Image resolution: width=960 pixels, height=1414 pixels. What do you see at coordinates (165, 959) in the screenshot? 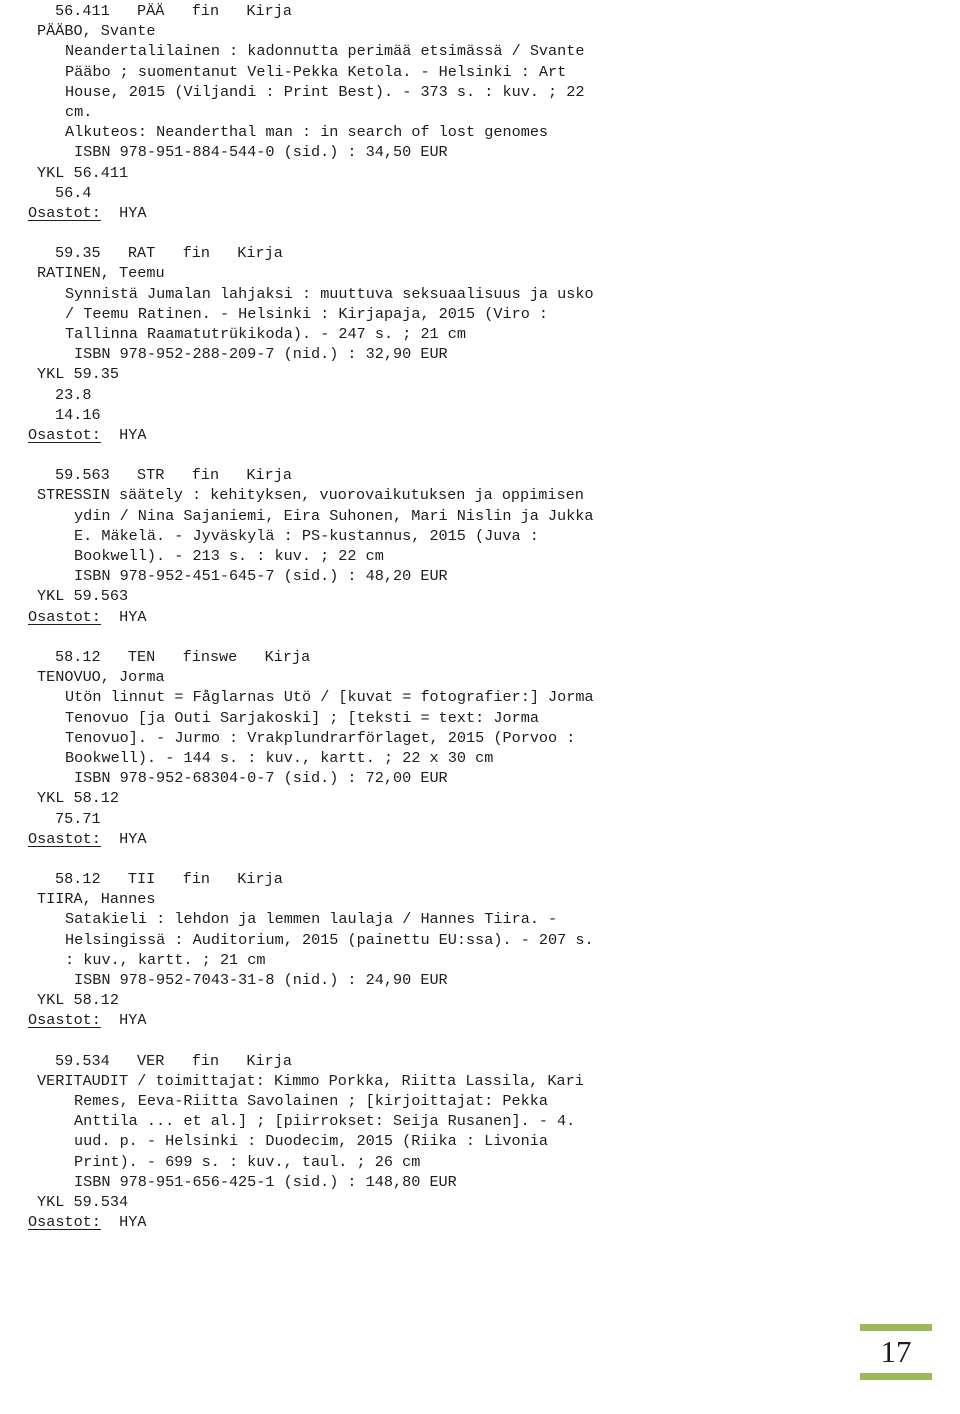
I see `record-body-line: : kuv., kartt. ; 21 cm` at bounding box center [165, 959].